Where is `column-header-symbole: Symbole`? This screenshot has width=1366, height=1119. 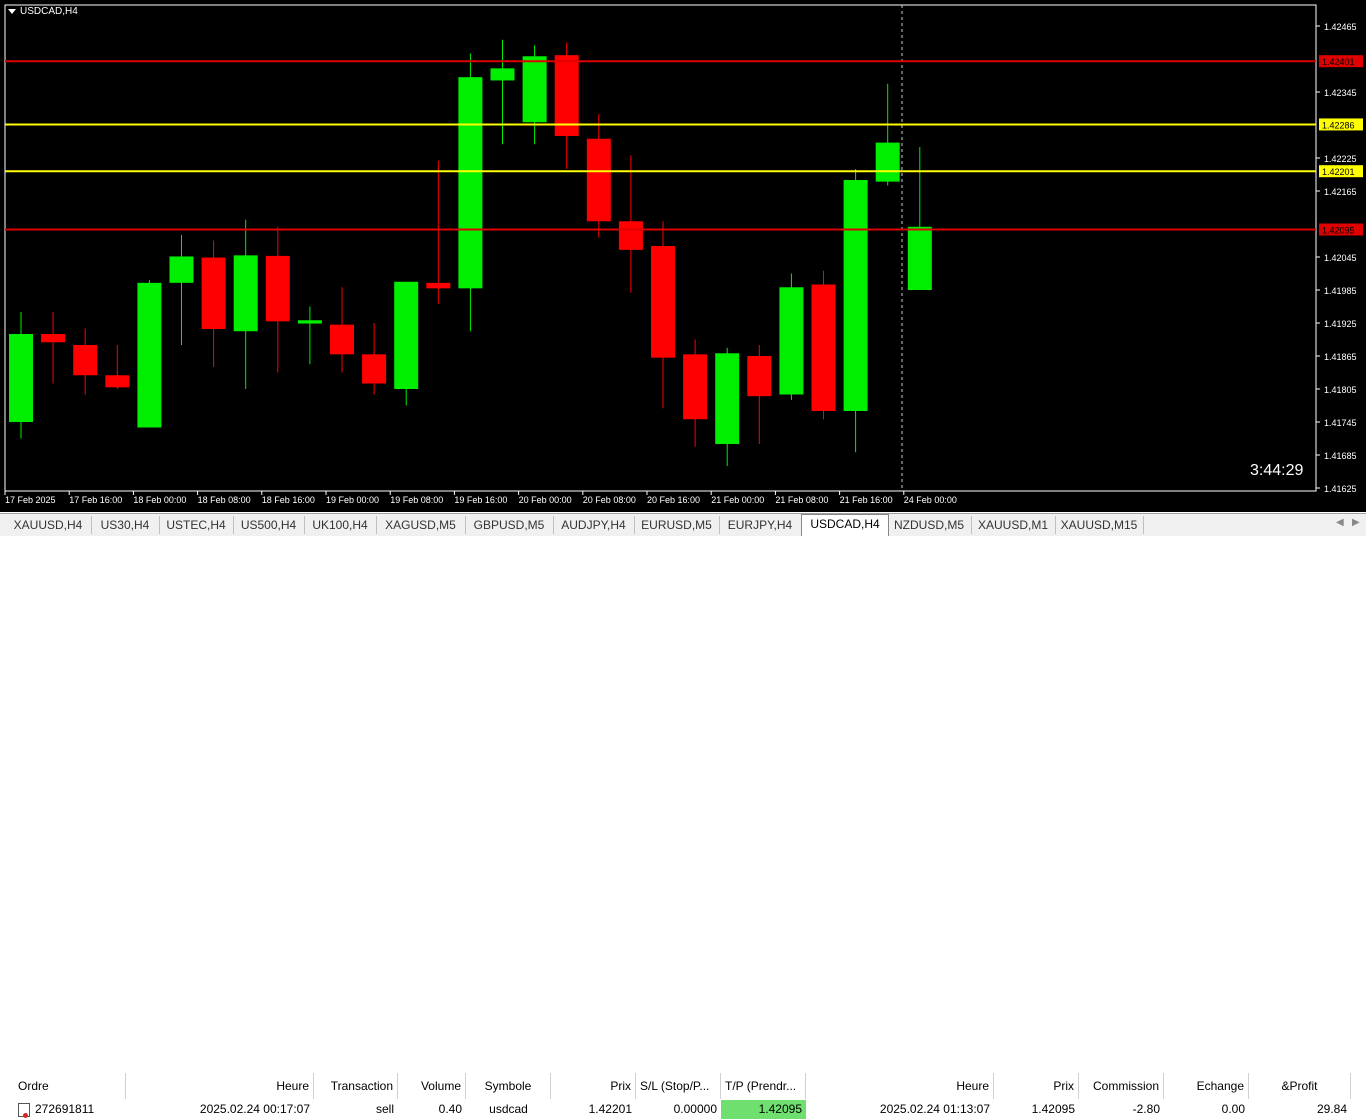 column-header-symbole: Symbole is located at coordinates (508, 1086).